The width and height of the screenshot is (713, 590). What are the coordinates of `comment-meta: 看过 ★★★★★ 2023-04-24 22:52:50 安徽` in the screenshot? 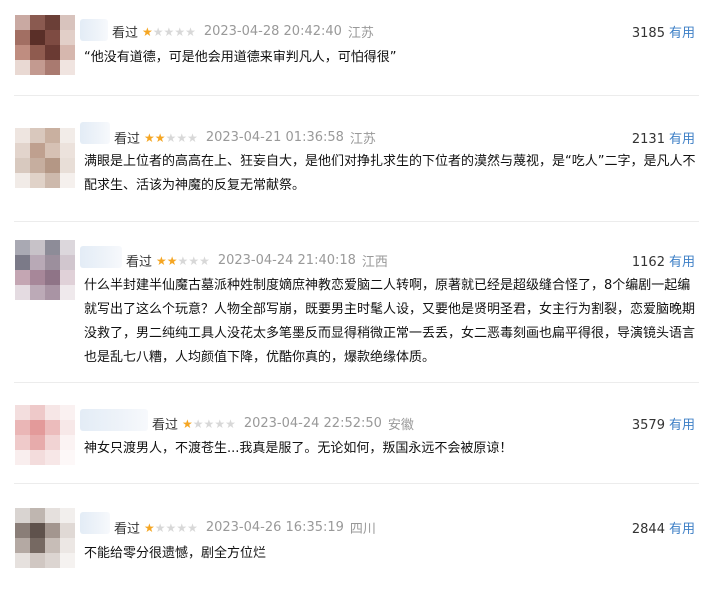 It's located at (283, 423).